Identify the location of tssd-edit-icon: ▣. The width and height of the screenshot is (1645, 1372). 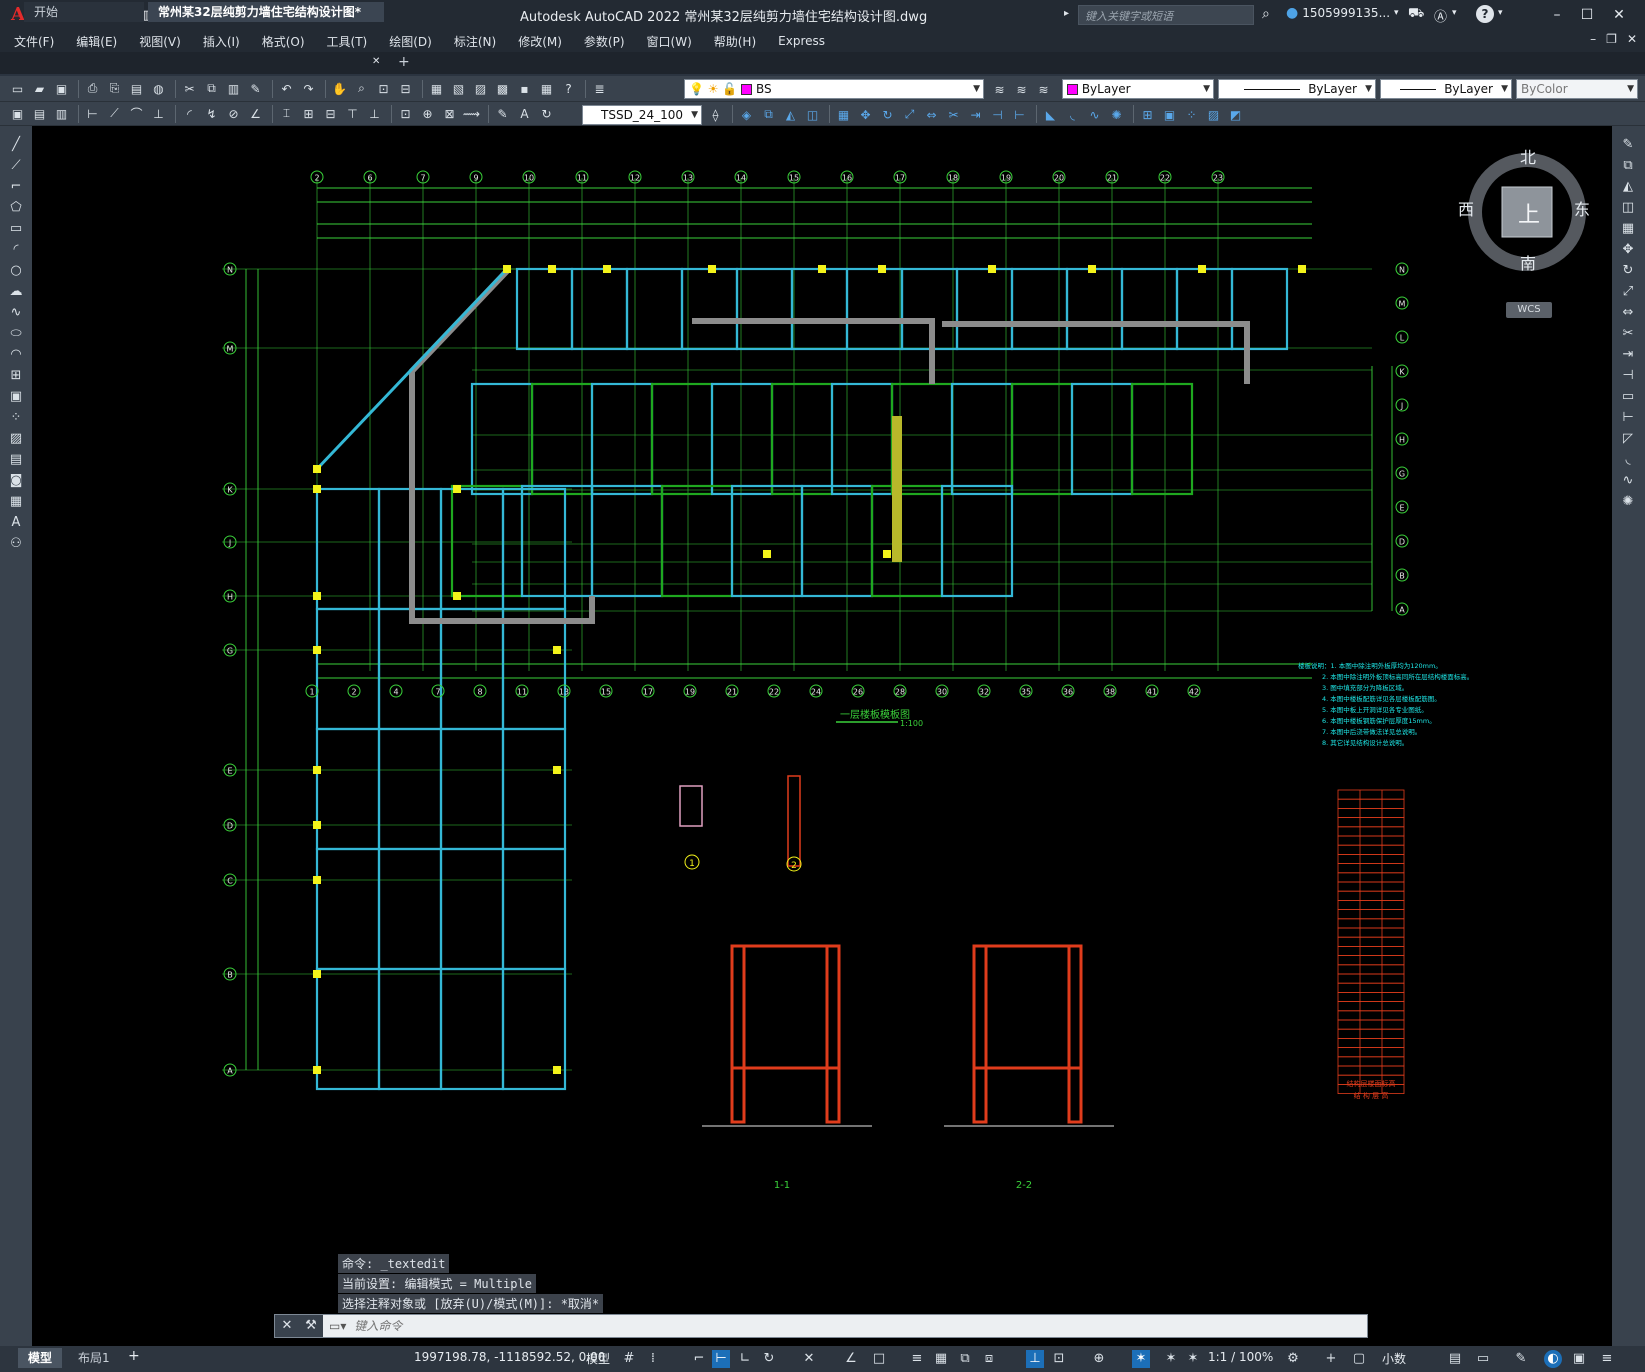
(17, 113).